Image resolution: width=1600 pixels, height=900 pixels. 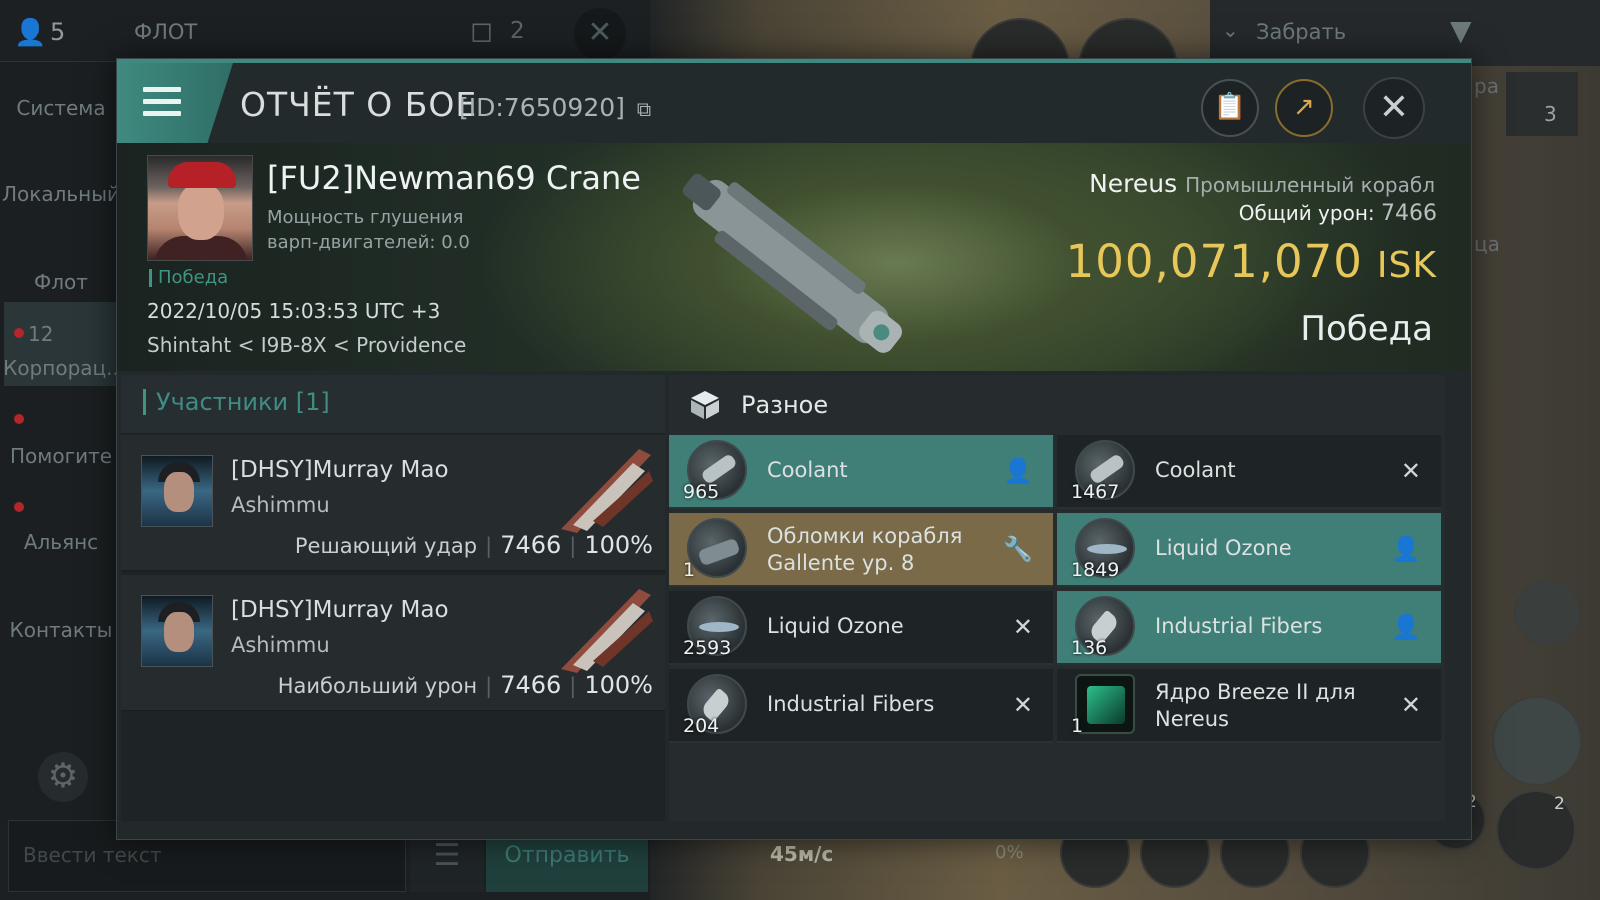 I want to click on menu-button, so click(x=175, y=103).